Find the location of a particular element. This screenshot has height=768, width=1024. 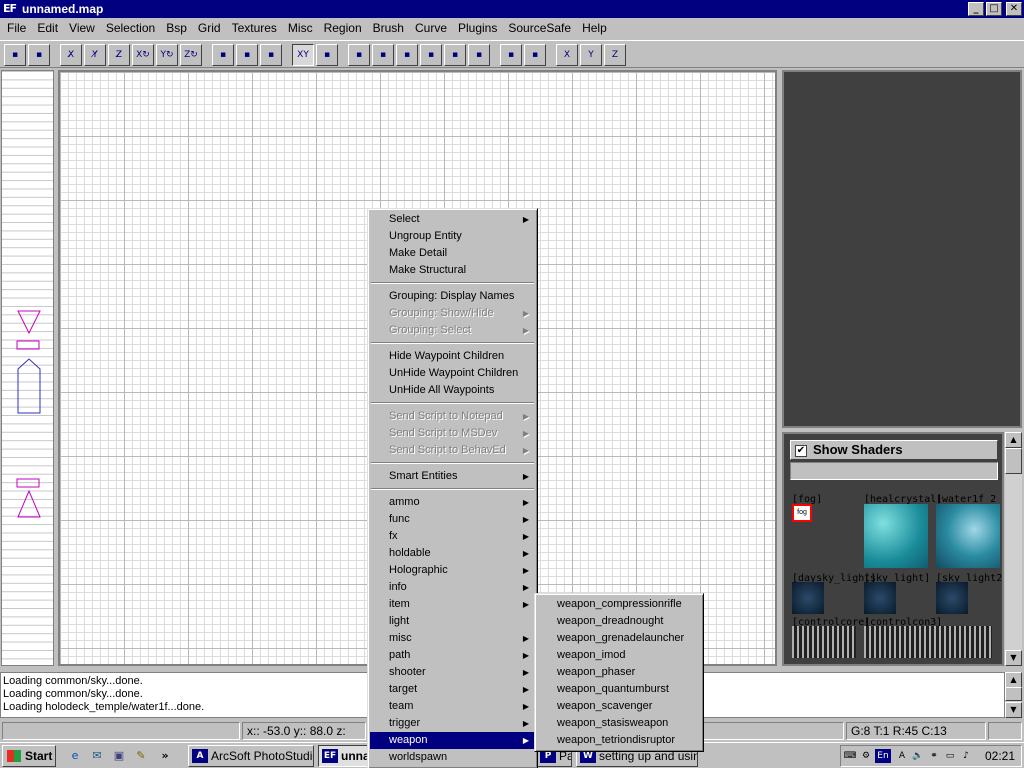

language-indicator: En is located at coordinates (883, 756).